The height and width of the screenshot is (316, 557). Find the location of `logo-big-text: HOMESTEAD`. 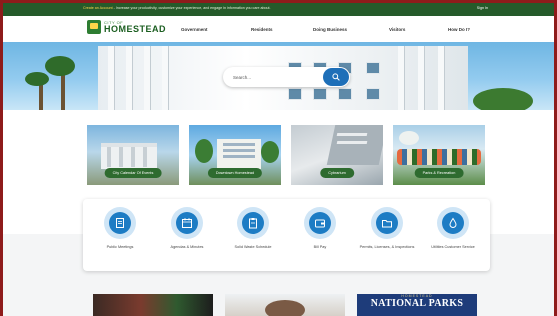

logo-big-text: HOMESTEAD is located at coordinates (135, 28).